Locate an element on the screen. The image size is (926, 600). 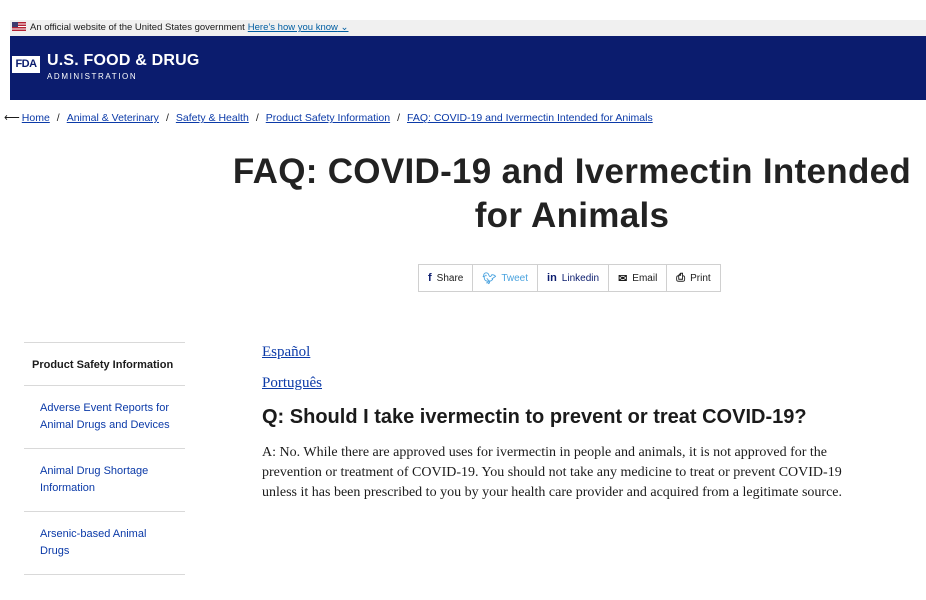
sidebar-item-drug-shortage: Animal Drug Shortage Information is located at coordinates (104, 480).